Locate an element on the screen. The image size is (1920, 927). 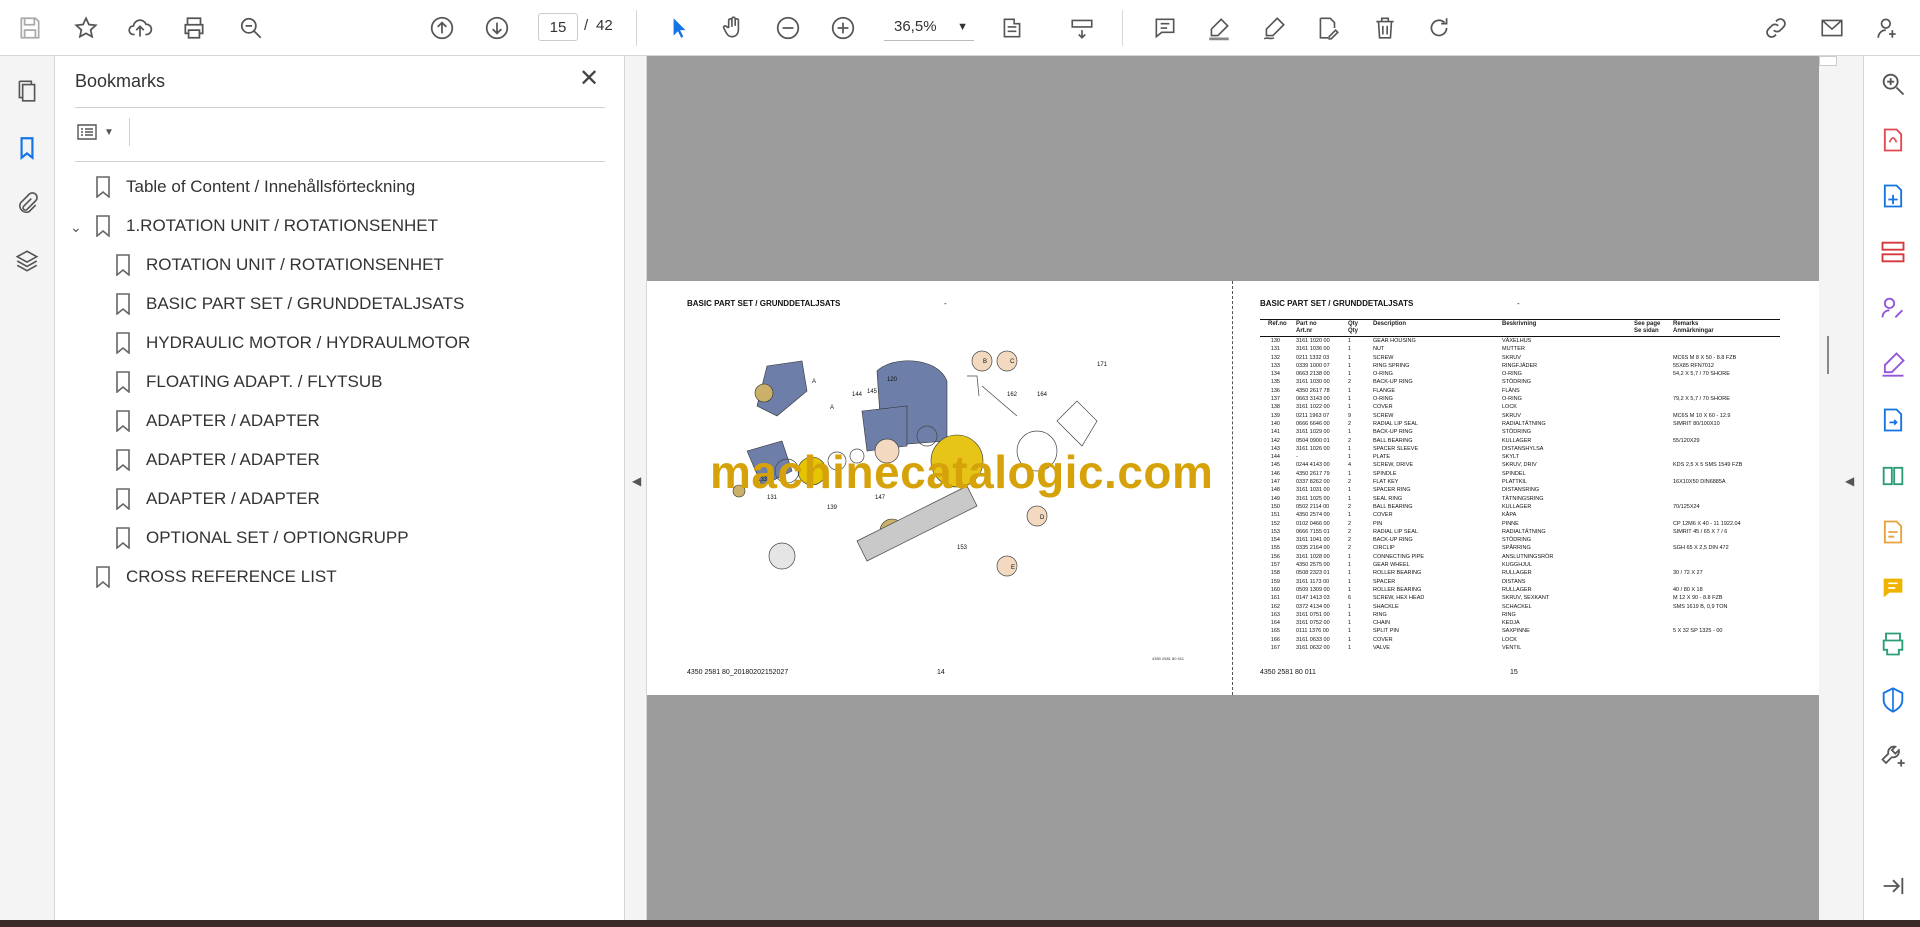
edit-document-icon is located at coordinates (1893, 532).